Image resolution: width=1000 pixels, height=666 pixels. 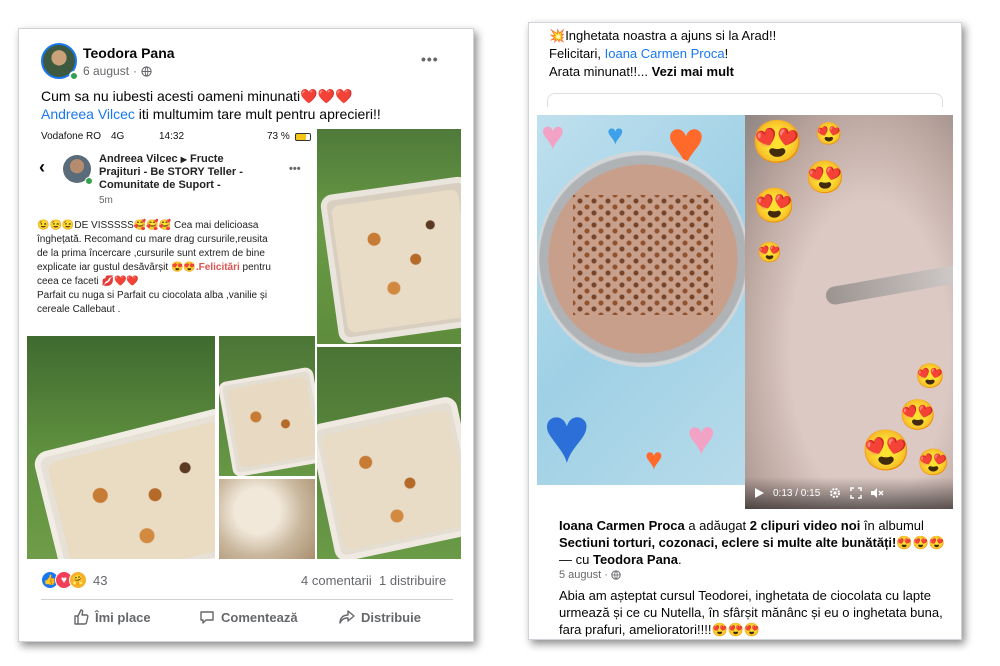 I want to click on share-label: Distribuie, so click(x=391, y=617).